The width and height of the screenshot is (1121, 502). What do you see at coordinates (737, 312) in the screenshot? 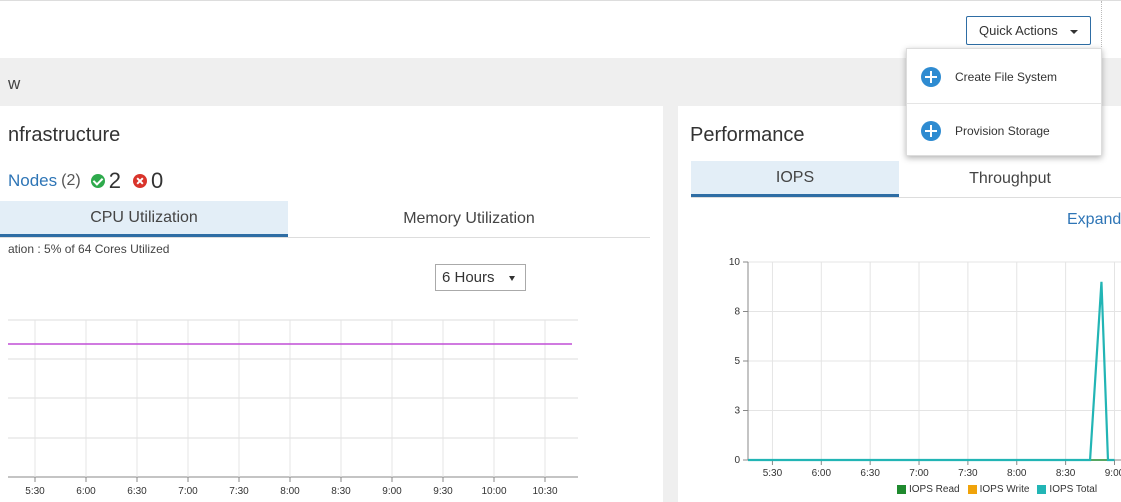
I see `y-tick-label: 8` at bounding box center [737, 312].